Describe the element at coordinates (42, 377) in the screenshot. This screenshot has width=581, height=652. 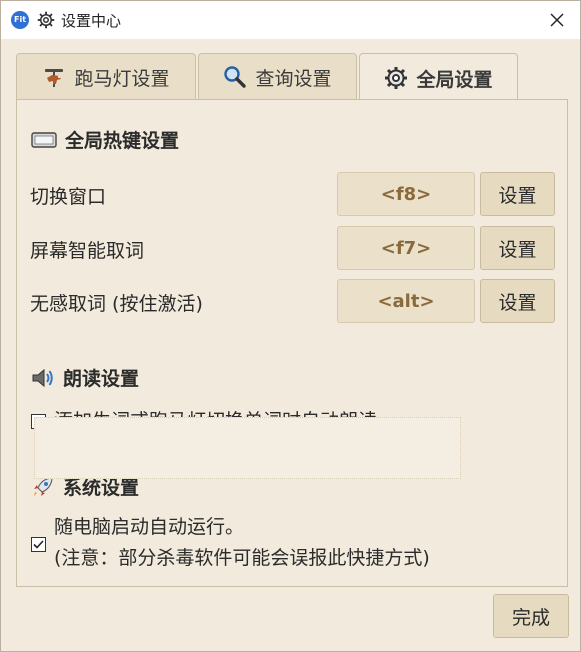
I see `speaker-icon` at that location.